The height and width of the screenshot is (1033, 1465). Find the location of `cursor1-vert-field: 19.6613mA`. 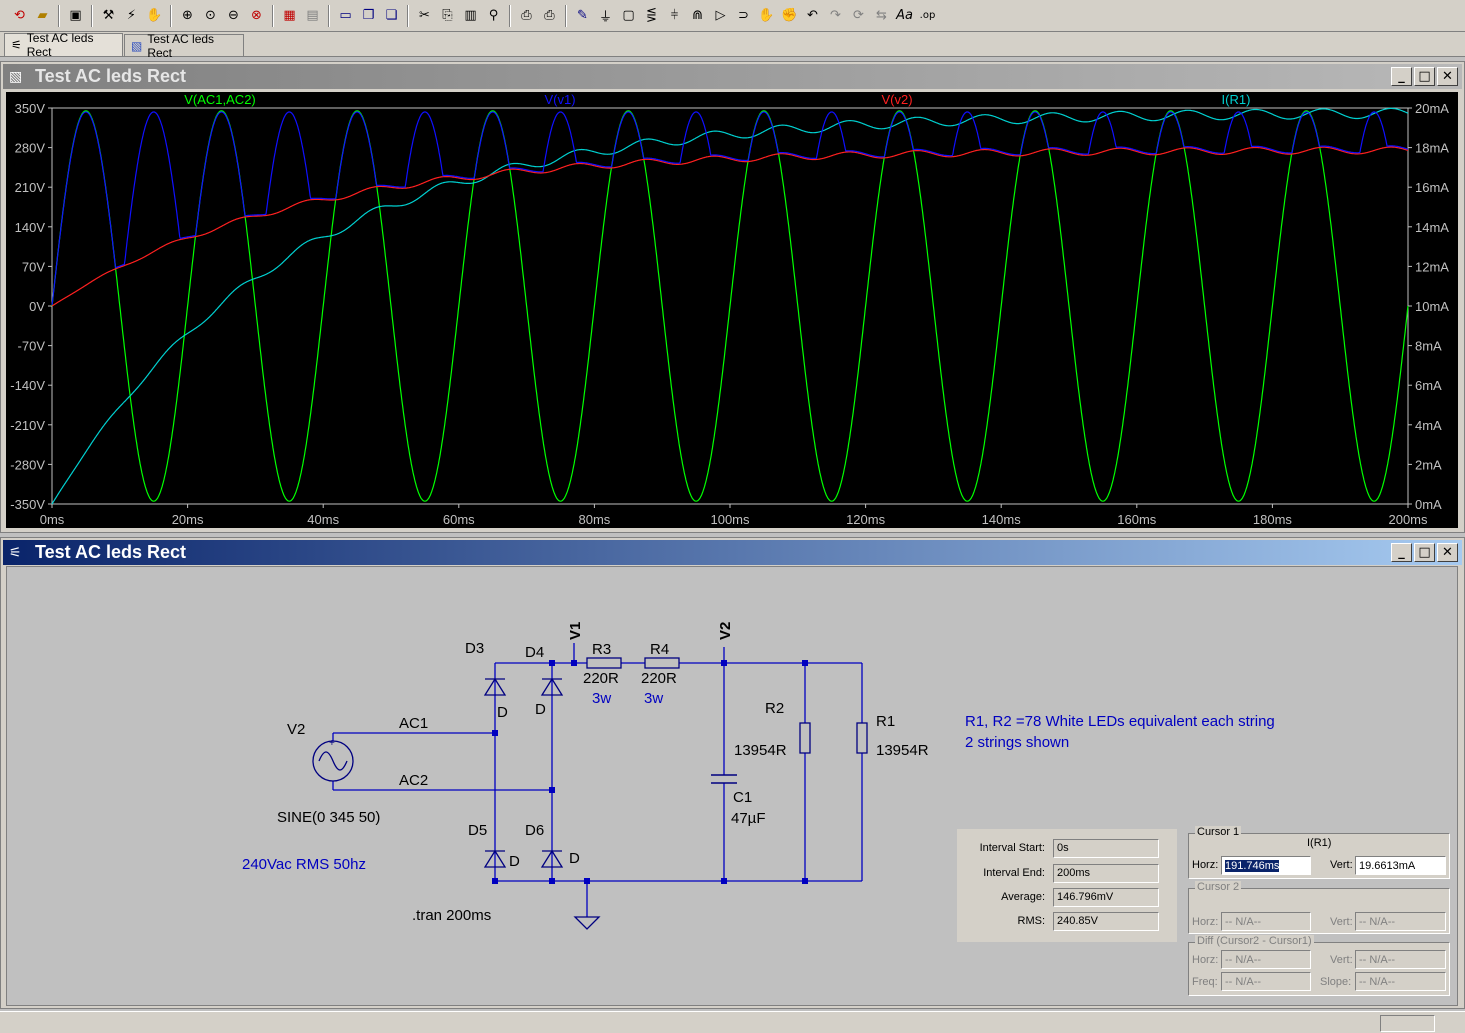

cursor1-vert-field: 19.6613mA is located at coordinates (1400, 865).